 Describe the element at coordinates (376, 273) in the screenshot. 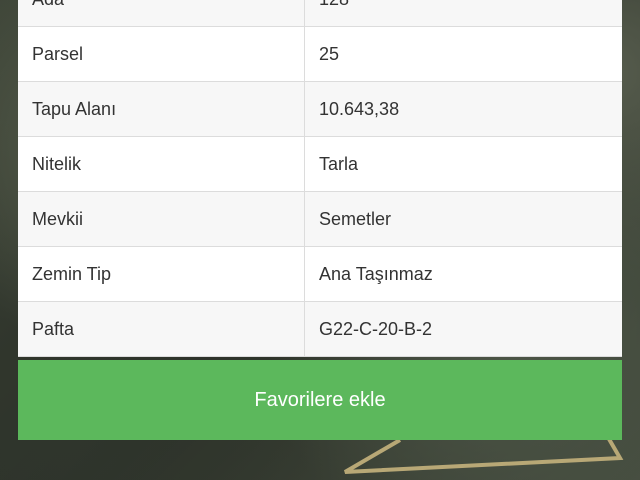

I see `row-value: Ana Taşınmaz` at that location.